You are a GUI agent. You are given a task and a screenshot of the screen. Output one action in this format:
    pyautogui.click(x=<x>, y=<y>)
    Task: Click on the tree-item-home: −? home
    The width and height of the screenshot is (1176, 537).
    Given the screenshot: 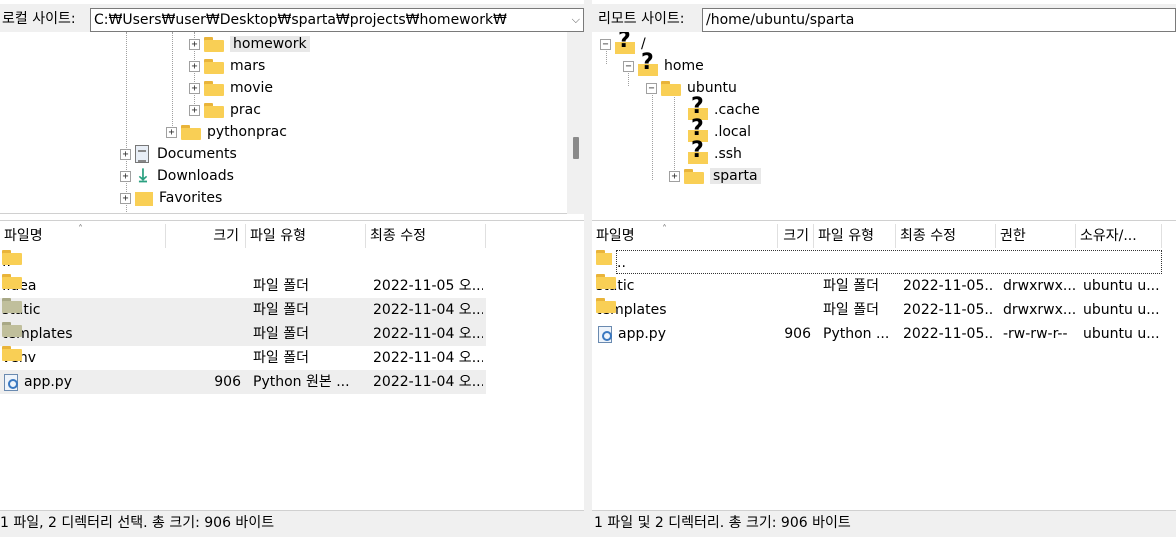 What is the action you would take?
    pyautogui.click(x=663, y=64)
    